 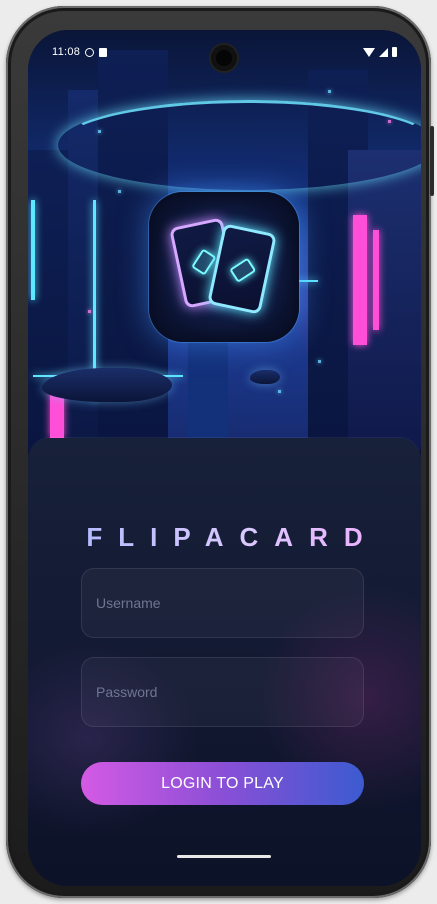 I want to click on power-button, so click(x=432, y=161).